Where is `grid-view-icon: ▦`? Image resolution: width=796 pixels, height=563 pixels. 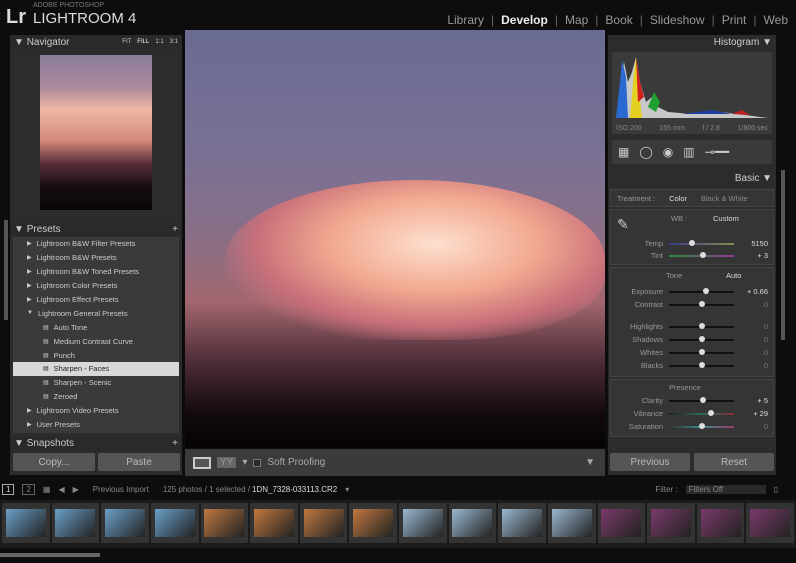
grid-view-icon: ▦ is located at coordinates (47, 489).